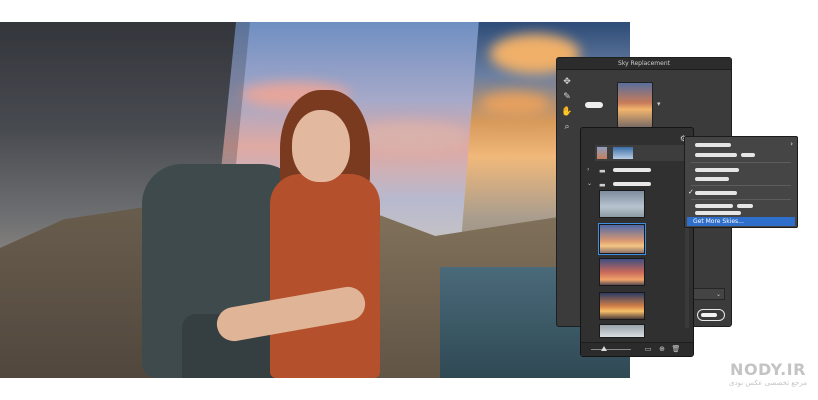 This screenshot has width=818, height=400. What do you see at coordinates (748, 155) in the screenshot?
I see `menu-shortcut` at bounding box center [748, 155].